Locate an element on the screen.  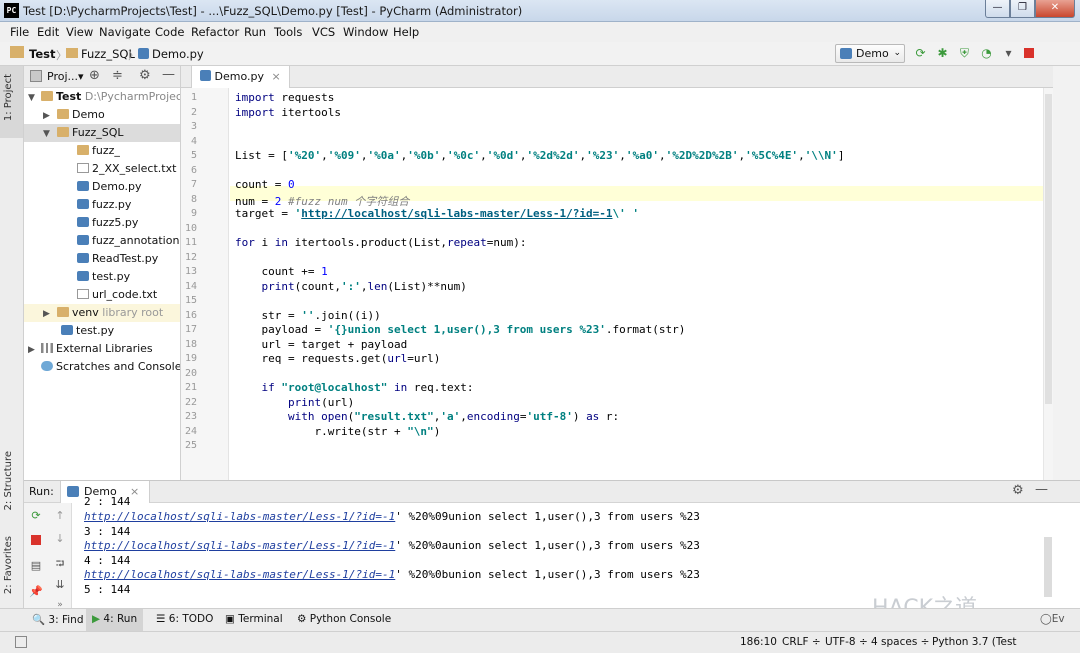
tree-item-fuzz-annotation-py: fuzz_annotation.py is located at coordinates (128, 241).